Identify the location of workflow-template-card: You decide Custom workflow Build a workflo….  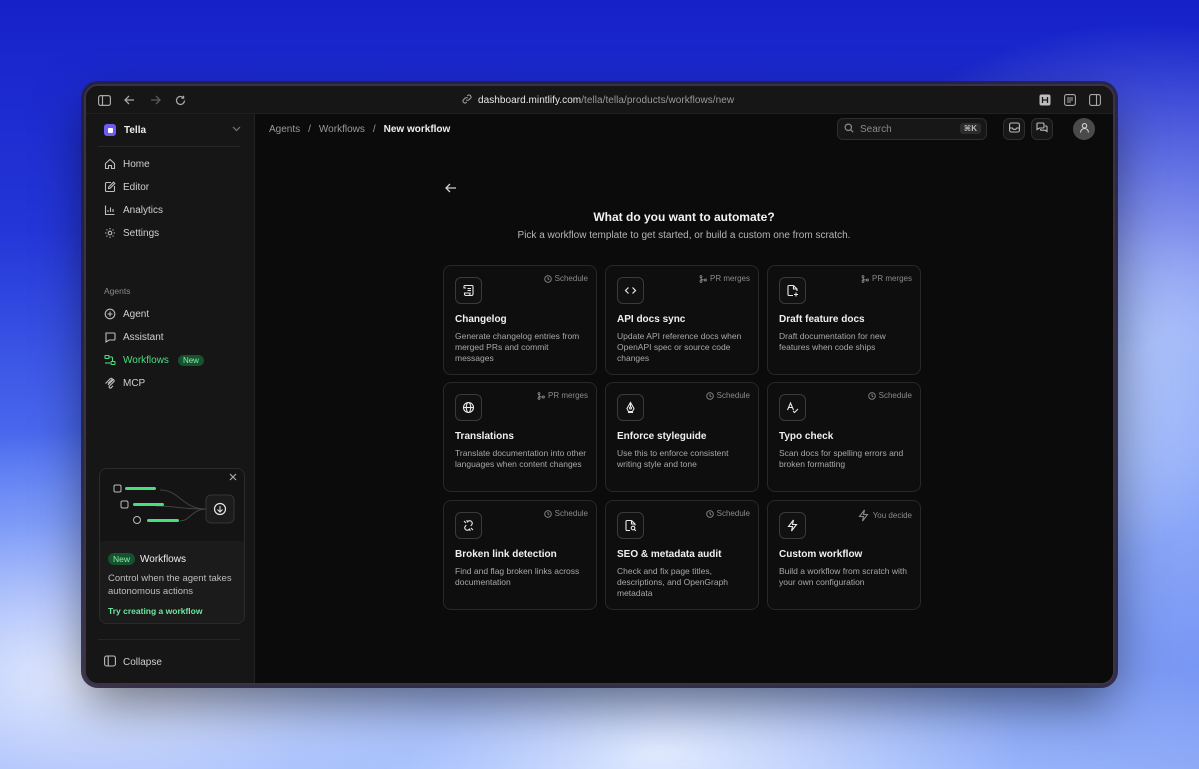
(844, 555).